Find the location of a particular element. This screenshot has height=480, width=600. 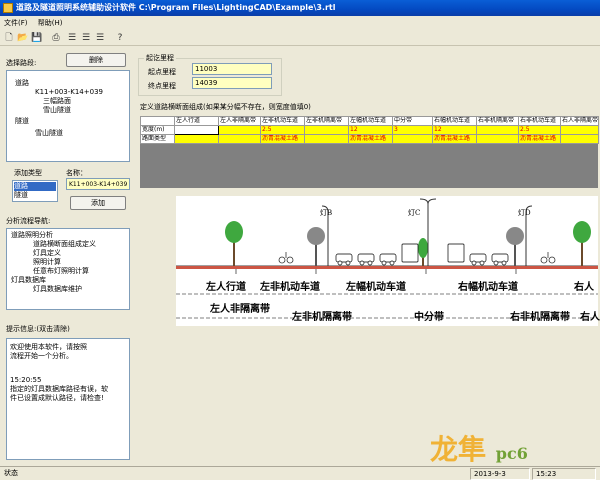

align-center-icon: ☰ is located at coordinates (86, 38).